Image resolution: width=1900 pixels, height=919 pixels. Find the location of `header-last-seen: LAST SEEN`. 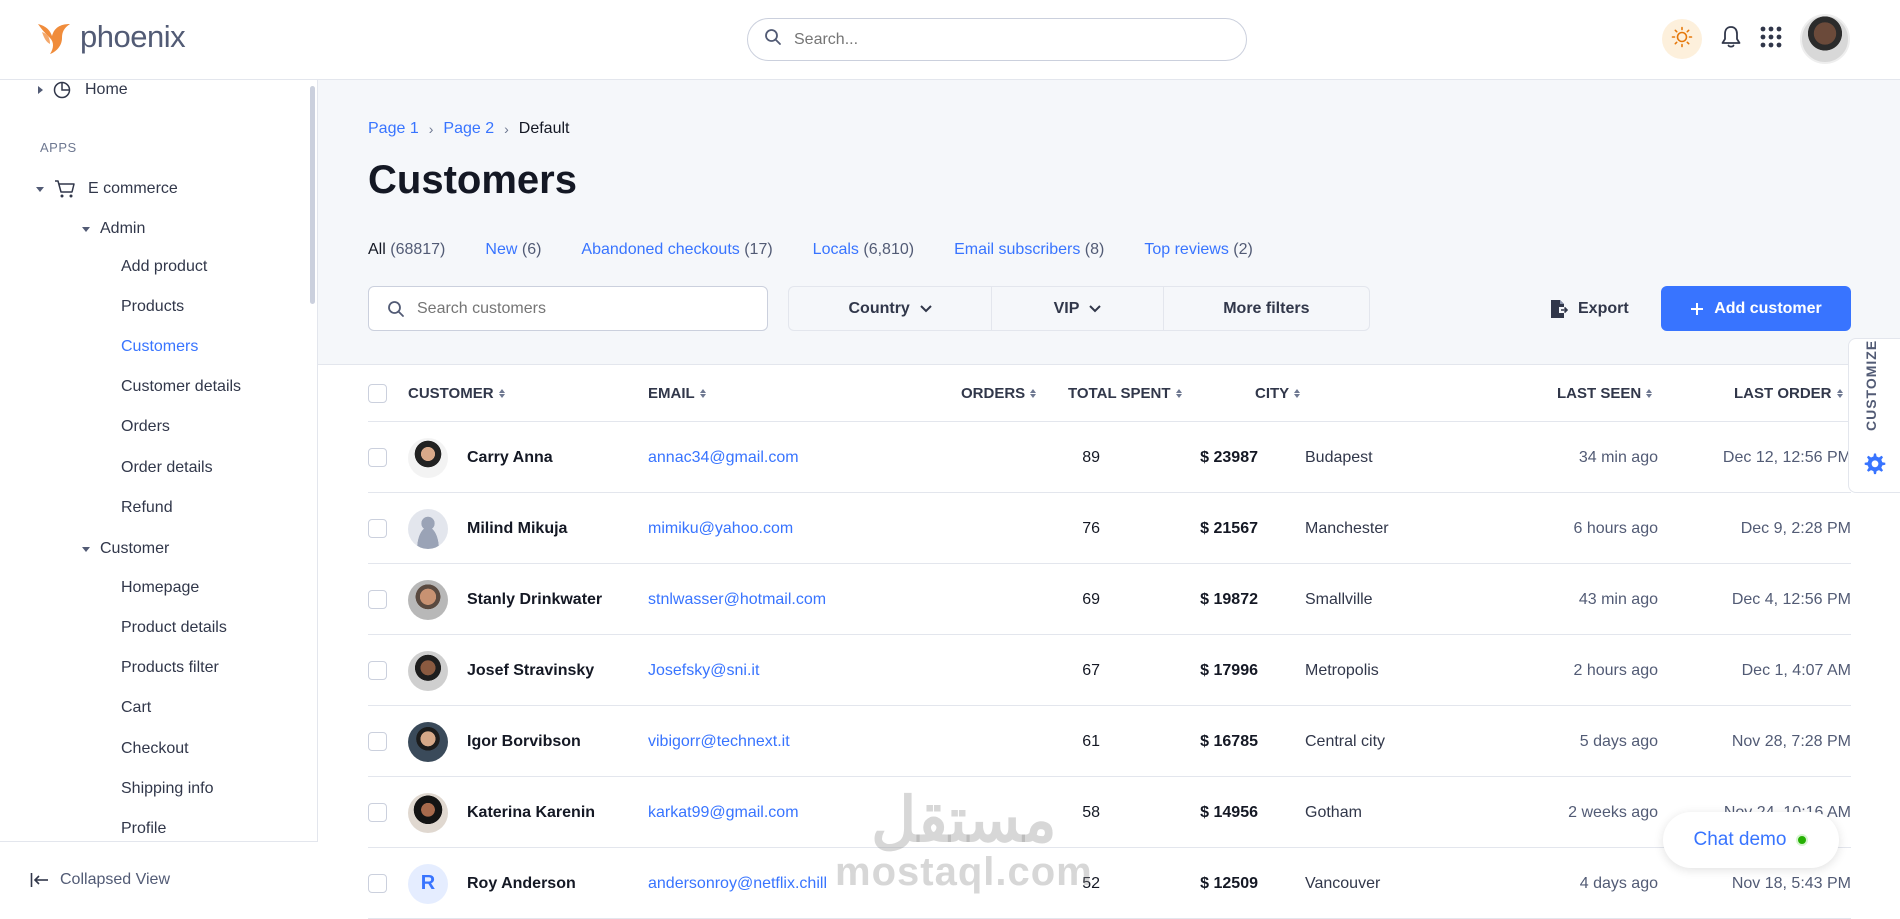

header-last-seen: LAST SEEN is located at coordinates (1605, 393).